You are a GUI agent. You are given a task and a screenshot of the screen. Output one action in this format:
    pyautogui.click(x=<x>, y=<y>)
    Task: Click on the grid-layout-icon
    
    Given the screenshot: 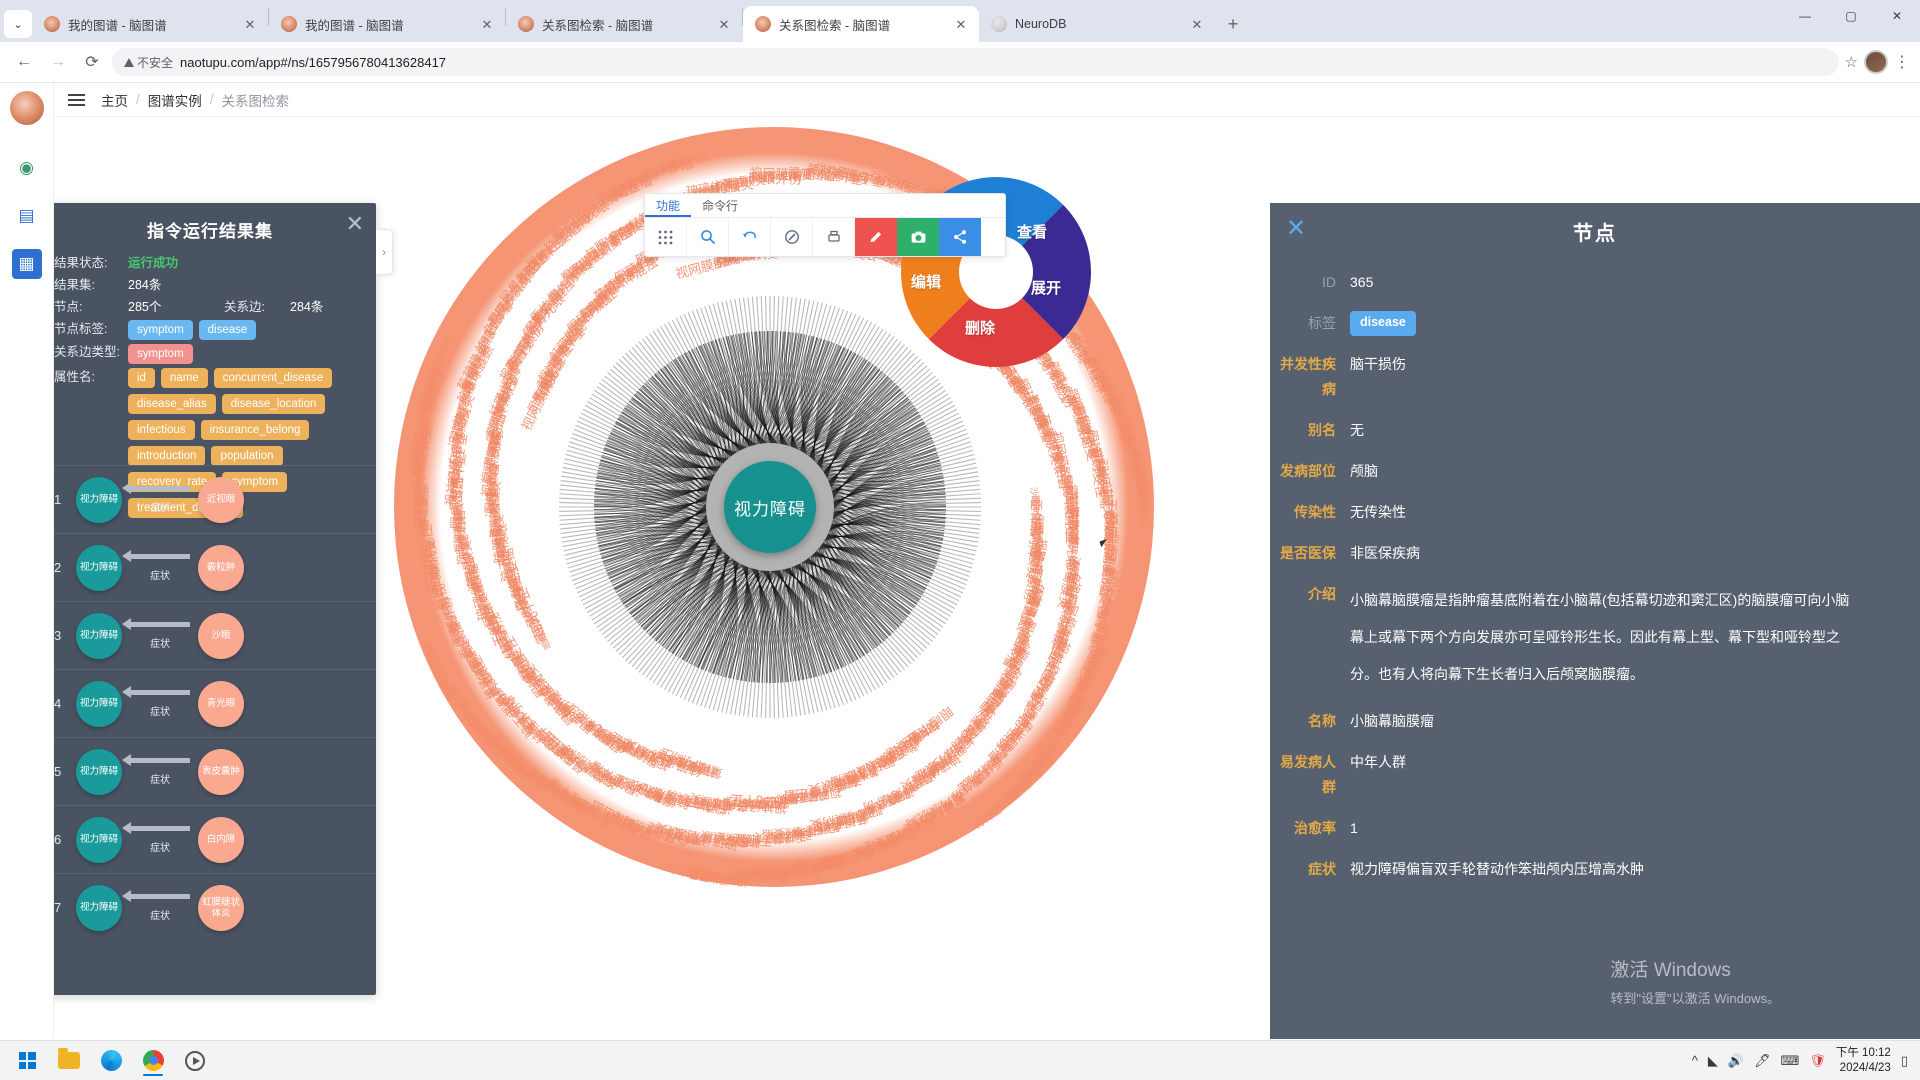 What is the action you would take?
    pyautogui.click(x=666, y=237)
    